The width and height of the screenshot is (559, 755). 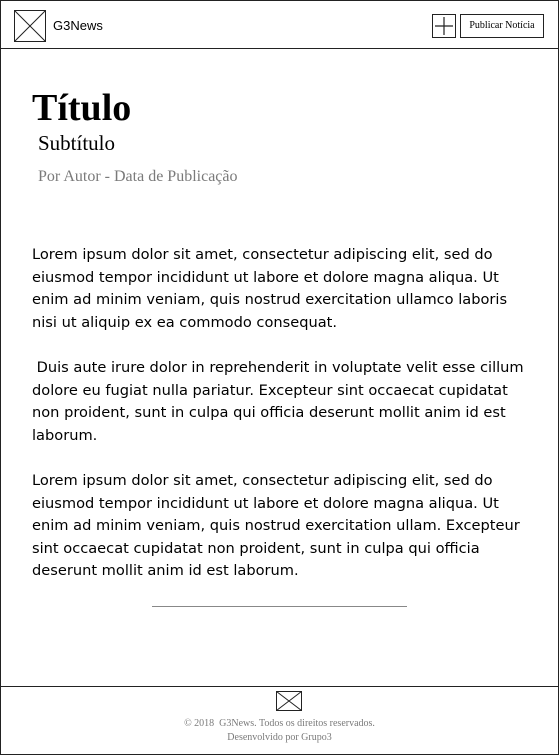 I want to click on article-byline: Por Autor - Data de Publicação, so click(x=138, y=177).